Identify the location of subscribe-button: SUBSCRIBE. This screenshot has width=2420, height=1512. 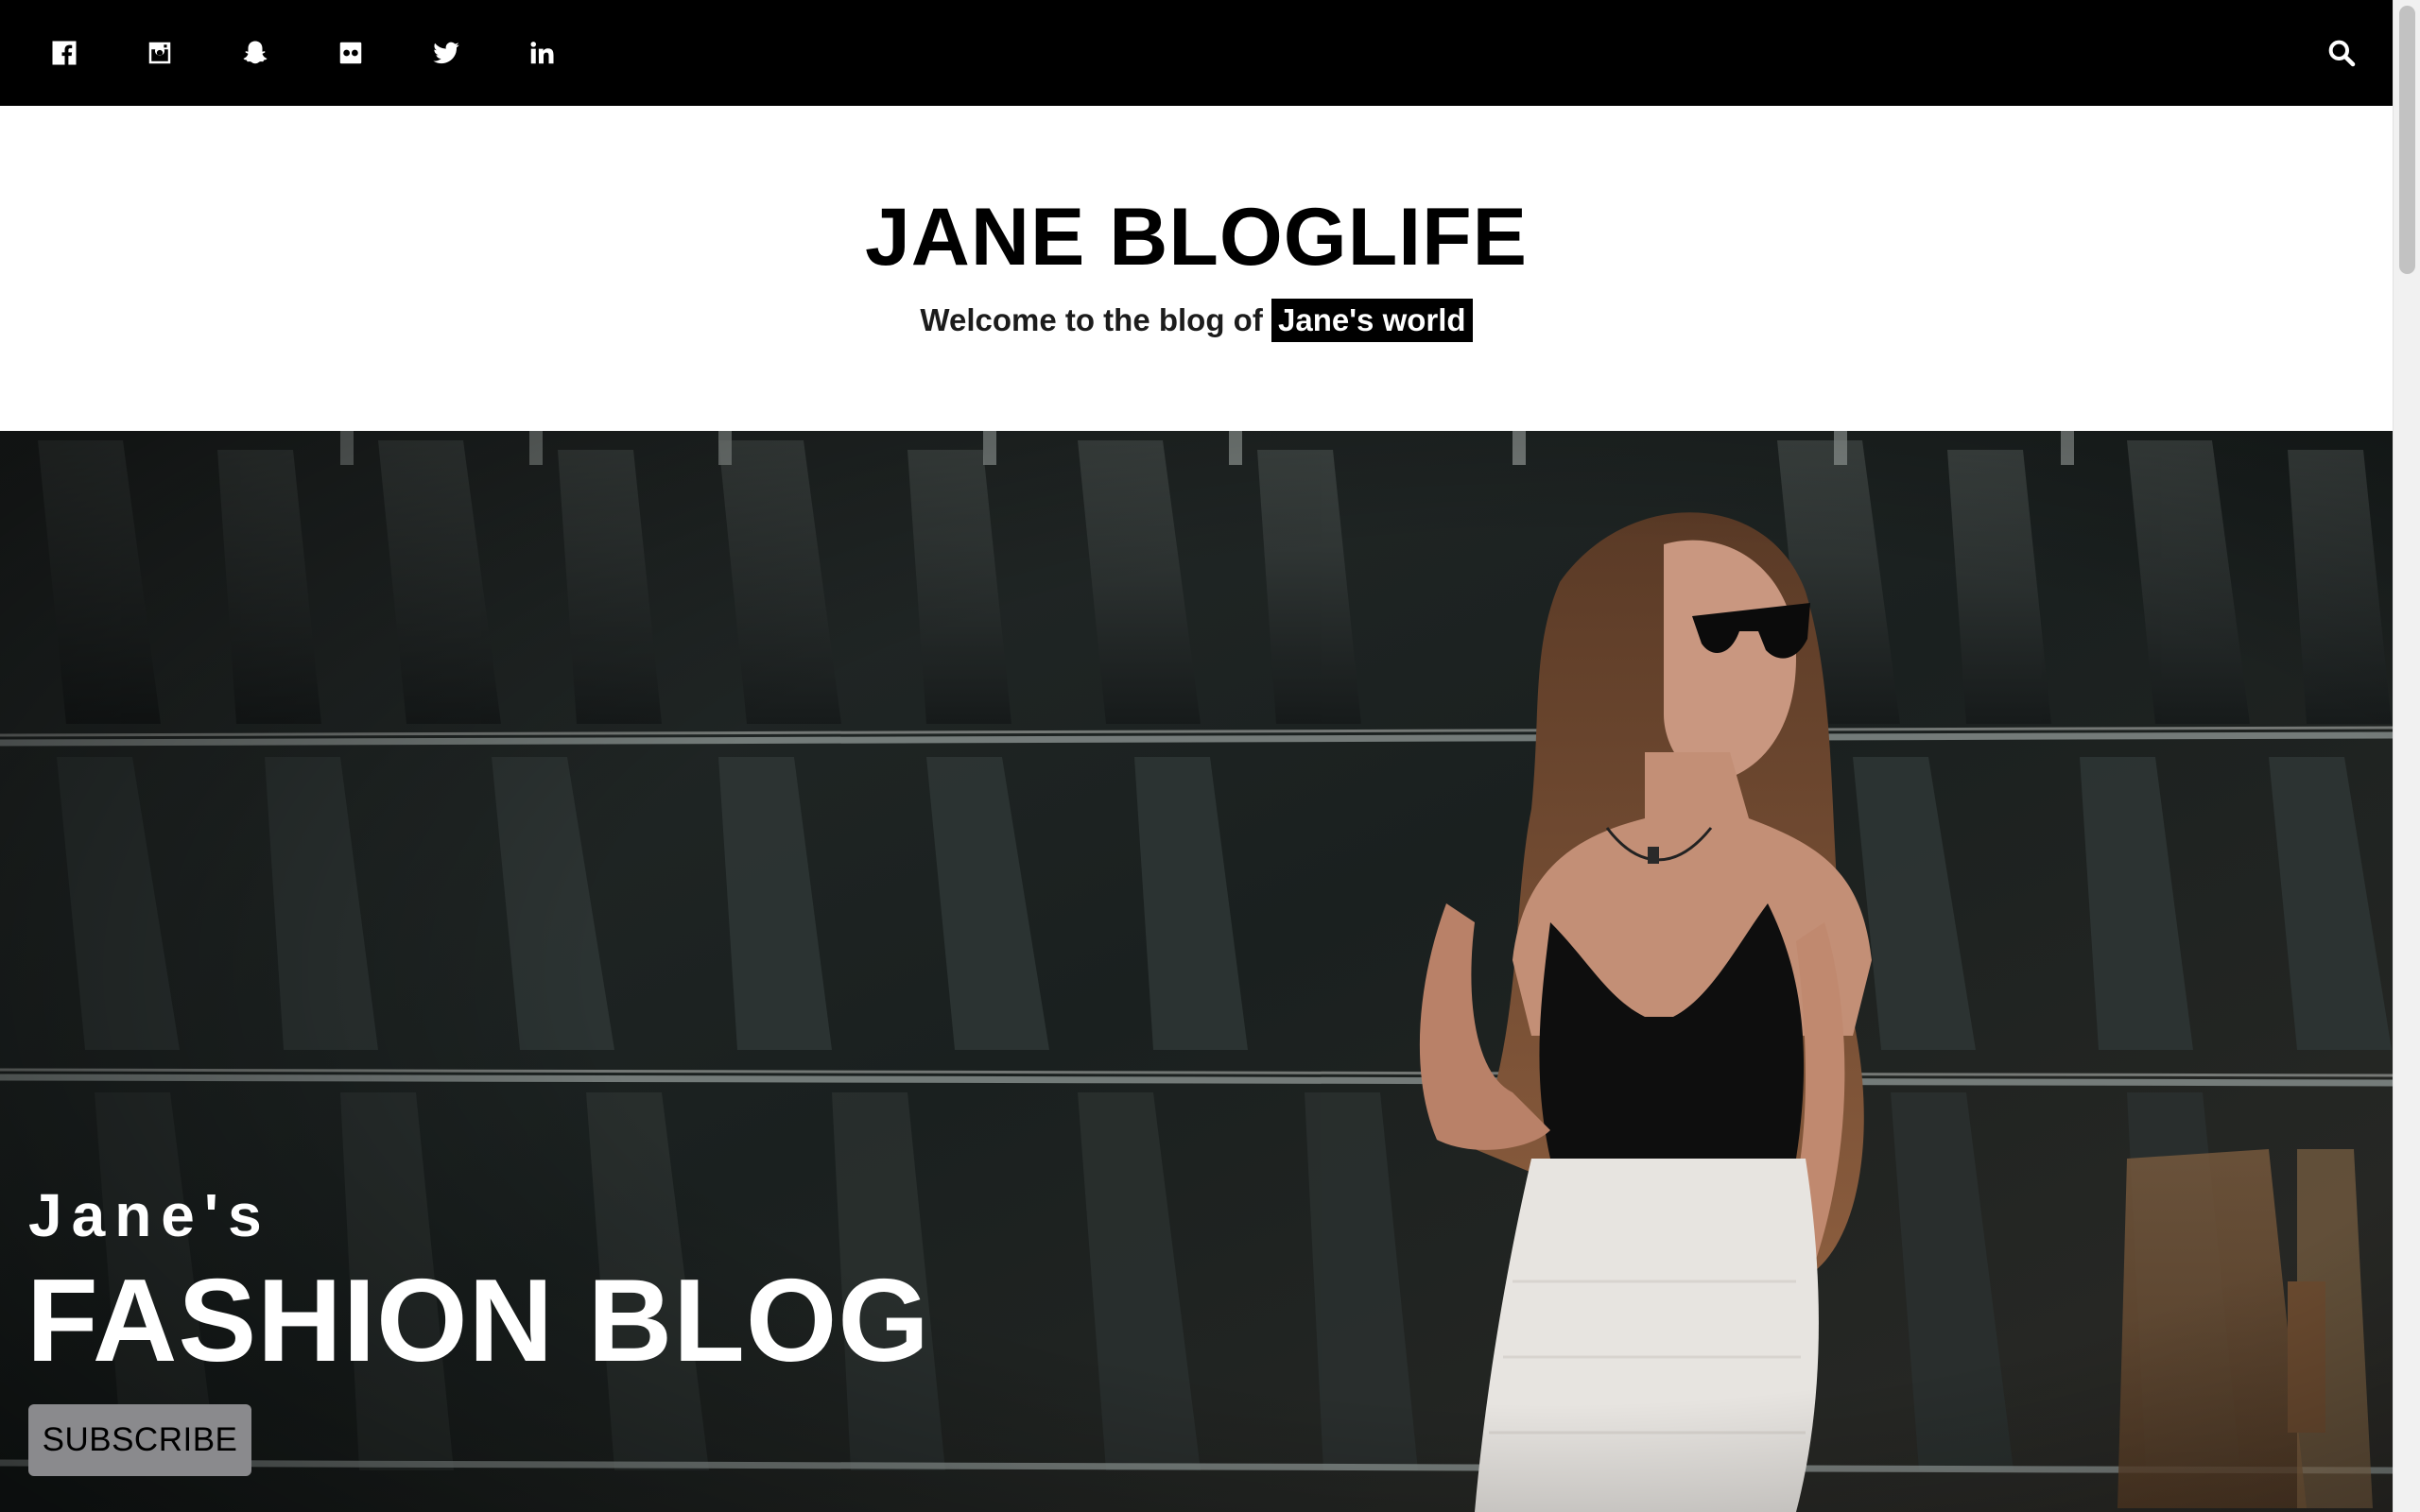
(139, 1440).